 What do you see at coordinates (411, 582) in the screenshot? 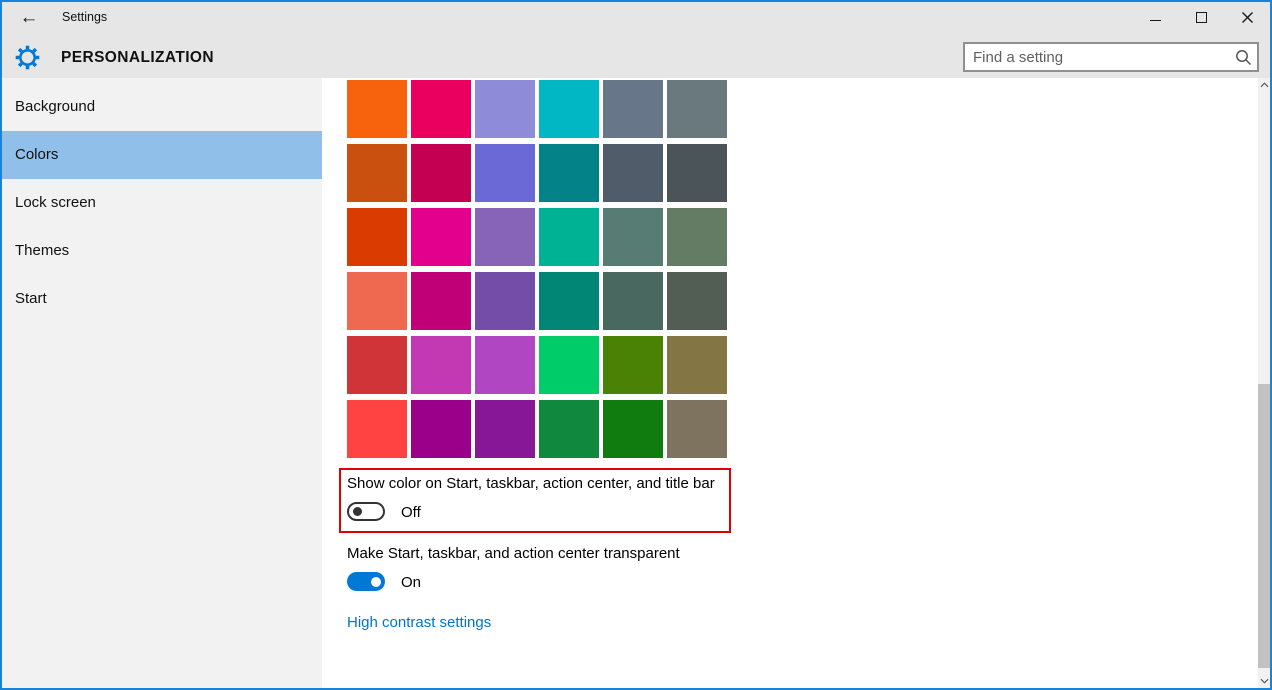
I see `transparency-state: On` at bounding box center [411, 582].